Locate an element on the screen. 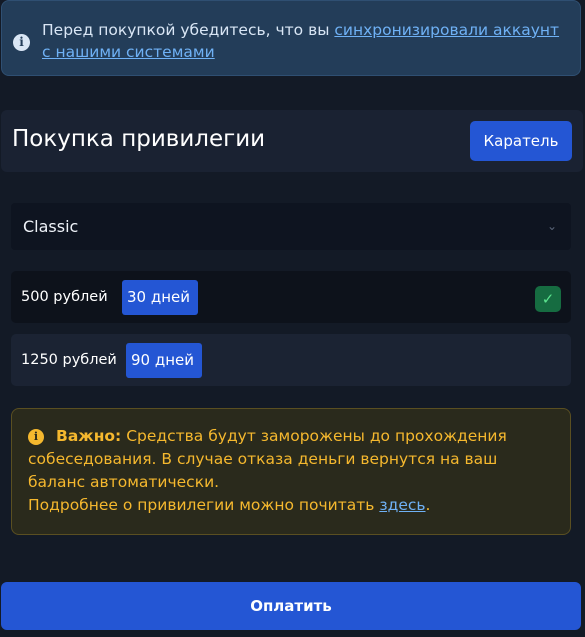 The image size is (585, 637). chevron-down-icon: ⌄ is located at coordinates (551, 226).